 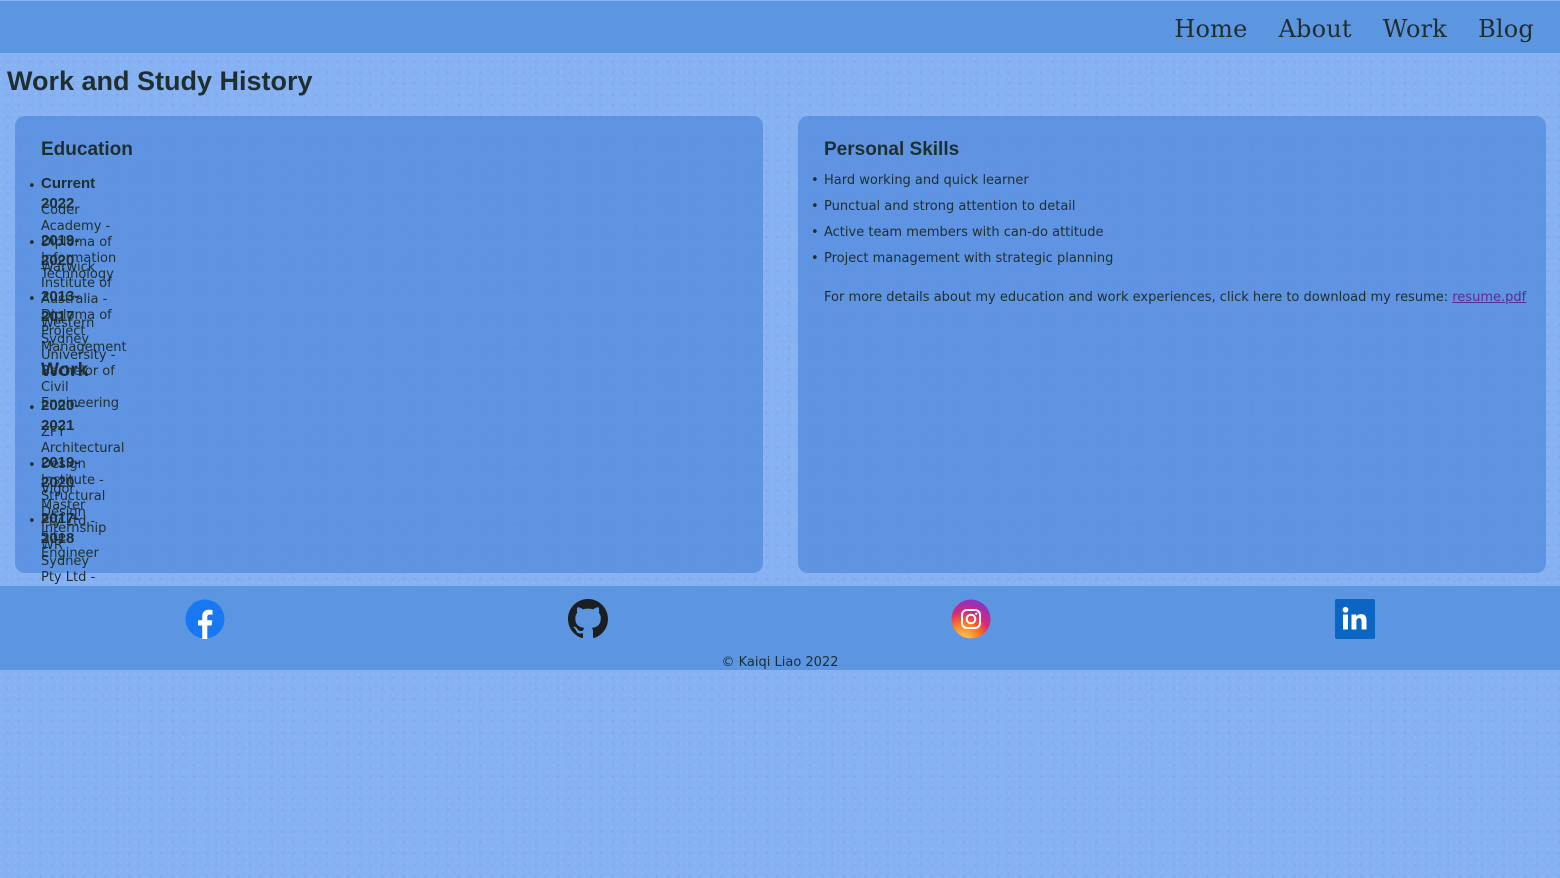 I want to click on instagram-icon, so click(x=971, y=619).